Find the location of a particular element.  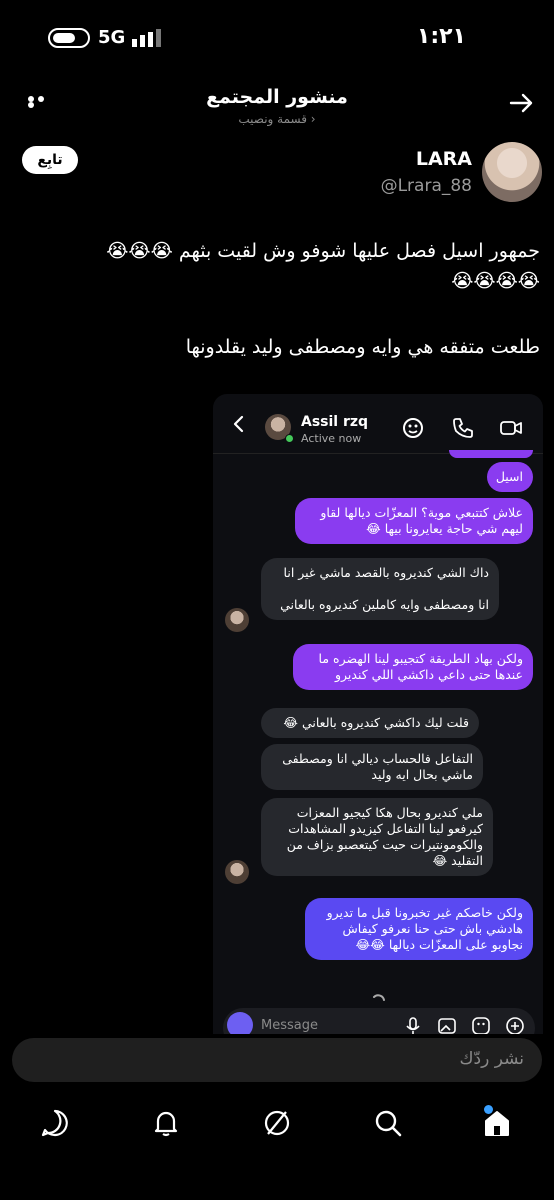

network-label: 5G is located at coordinates (112, 37).